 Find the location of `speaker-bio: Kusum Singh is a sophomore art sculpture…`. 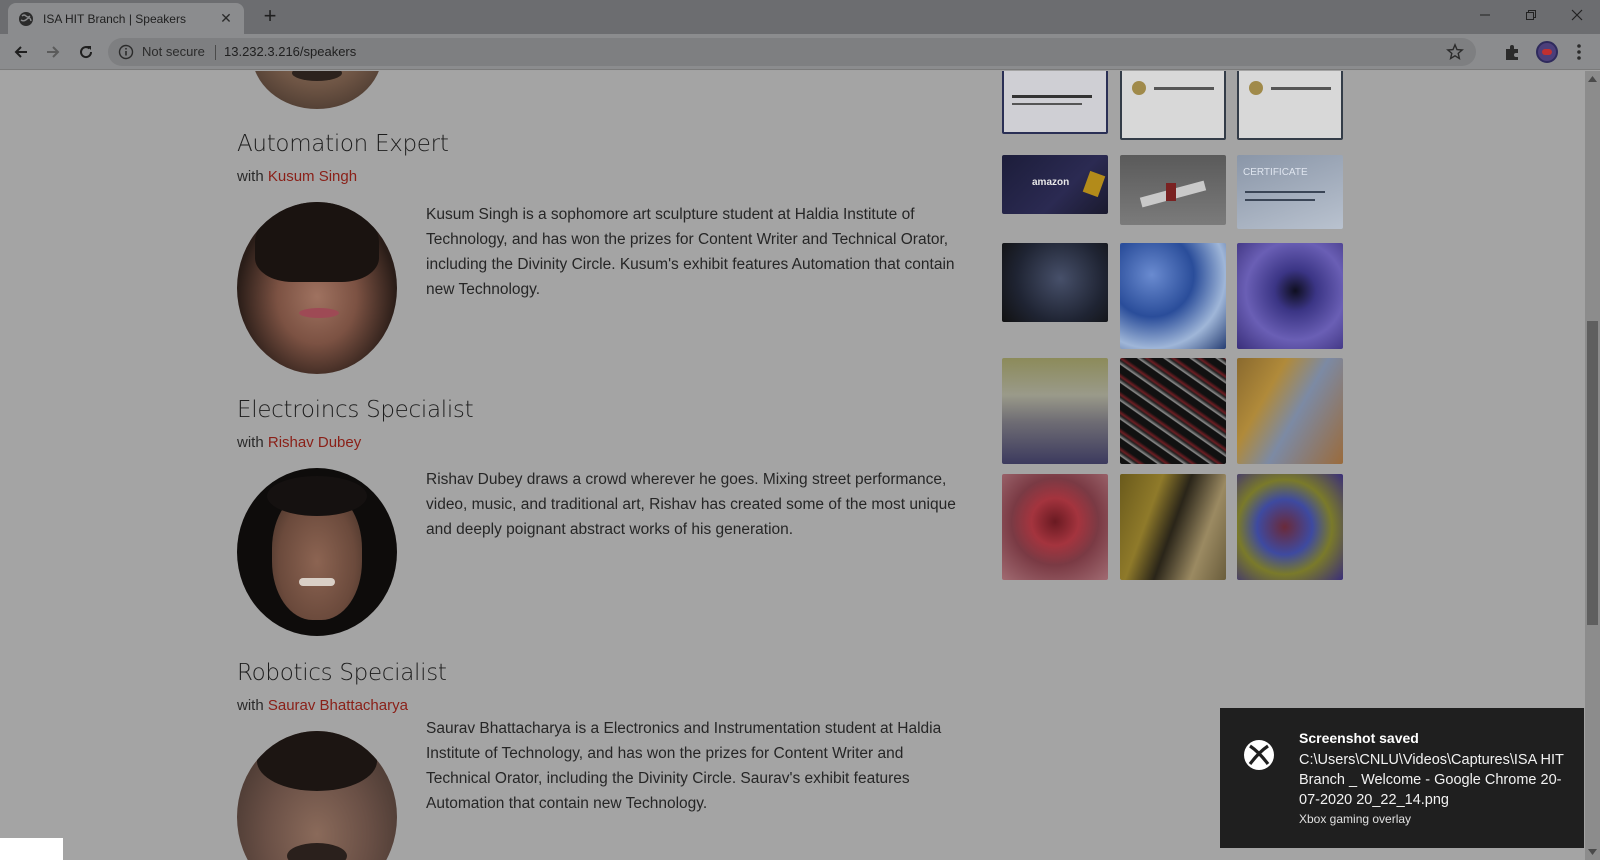

speaker-bio: Kusum Singh is a sophomore art sculpture… is located at coordinates (690, 252).